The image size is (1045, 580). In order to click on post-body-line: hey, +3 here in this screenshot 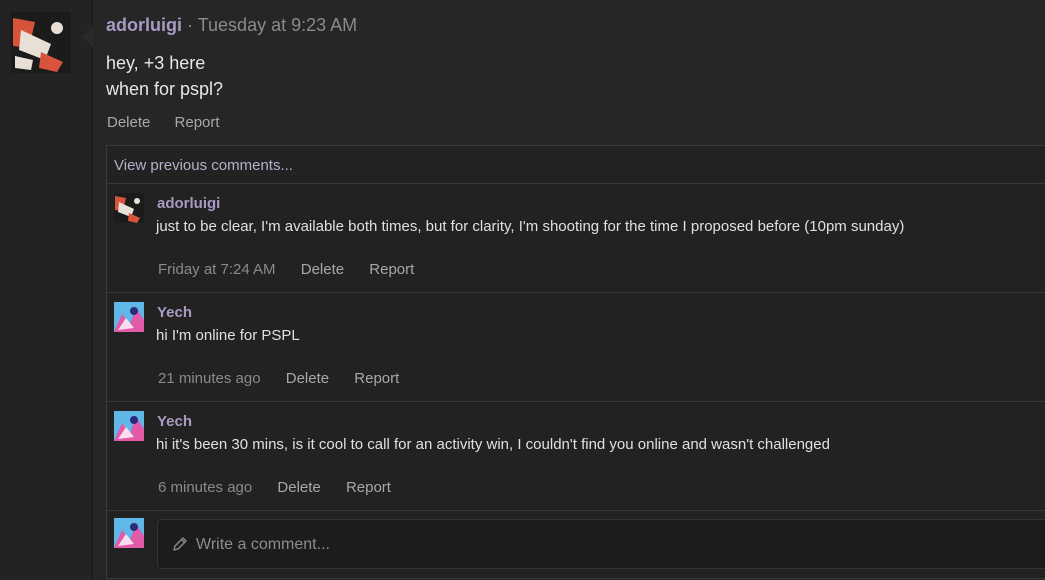, I will do `click(156, 63)`.